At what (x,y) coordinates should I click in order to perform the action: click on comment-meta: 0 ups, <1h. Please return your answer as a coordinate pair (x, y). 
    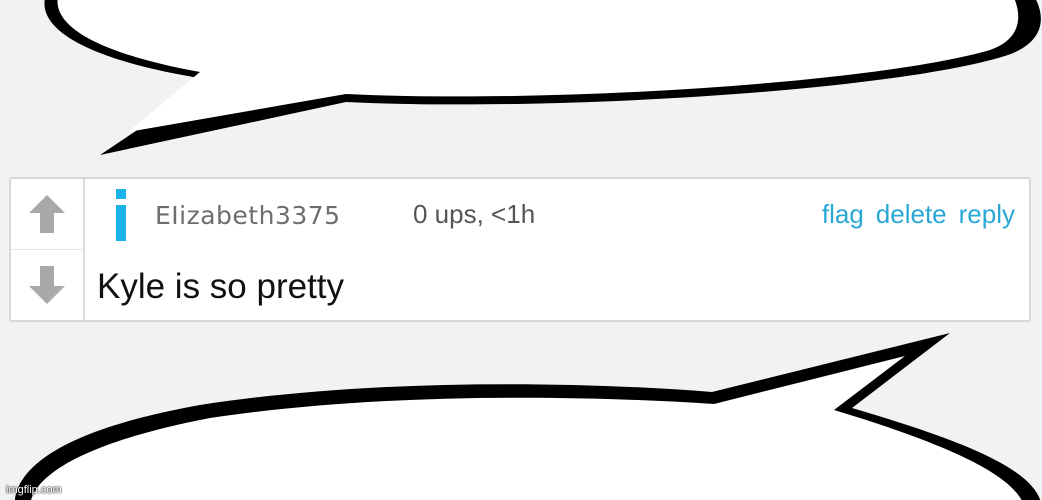
    Looking at the image, I should click on (474, 214).